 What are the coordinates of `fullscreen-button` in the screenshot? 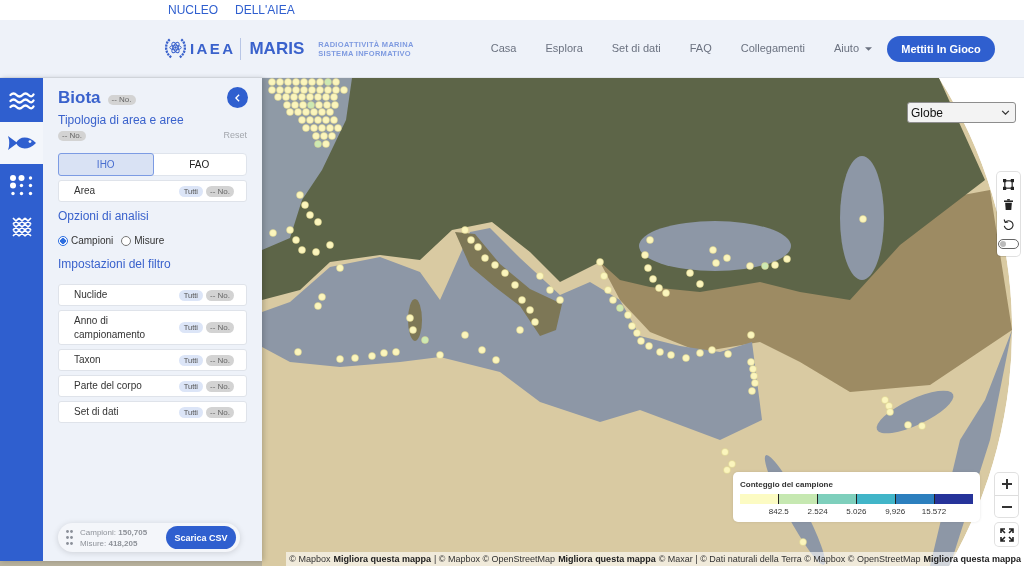 It's located at (1006, 534).